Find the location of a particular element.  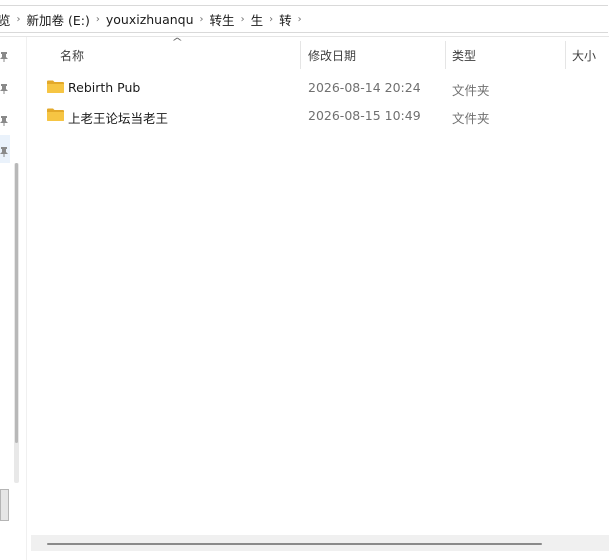

nav-scrollbar-thumb is located at coordinates (16, 303).